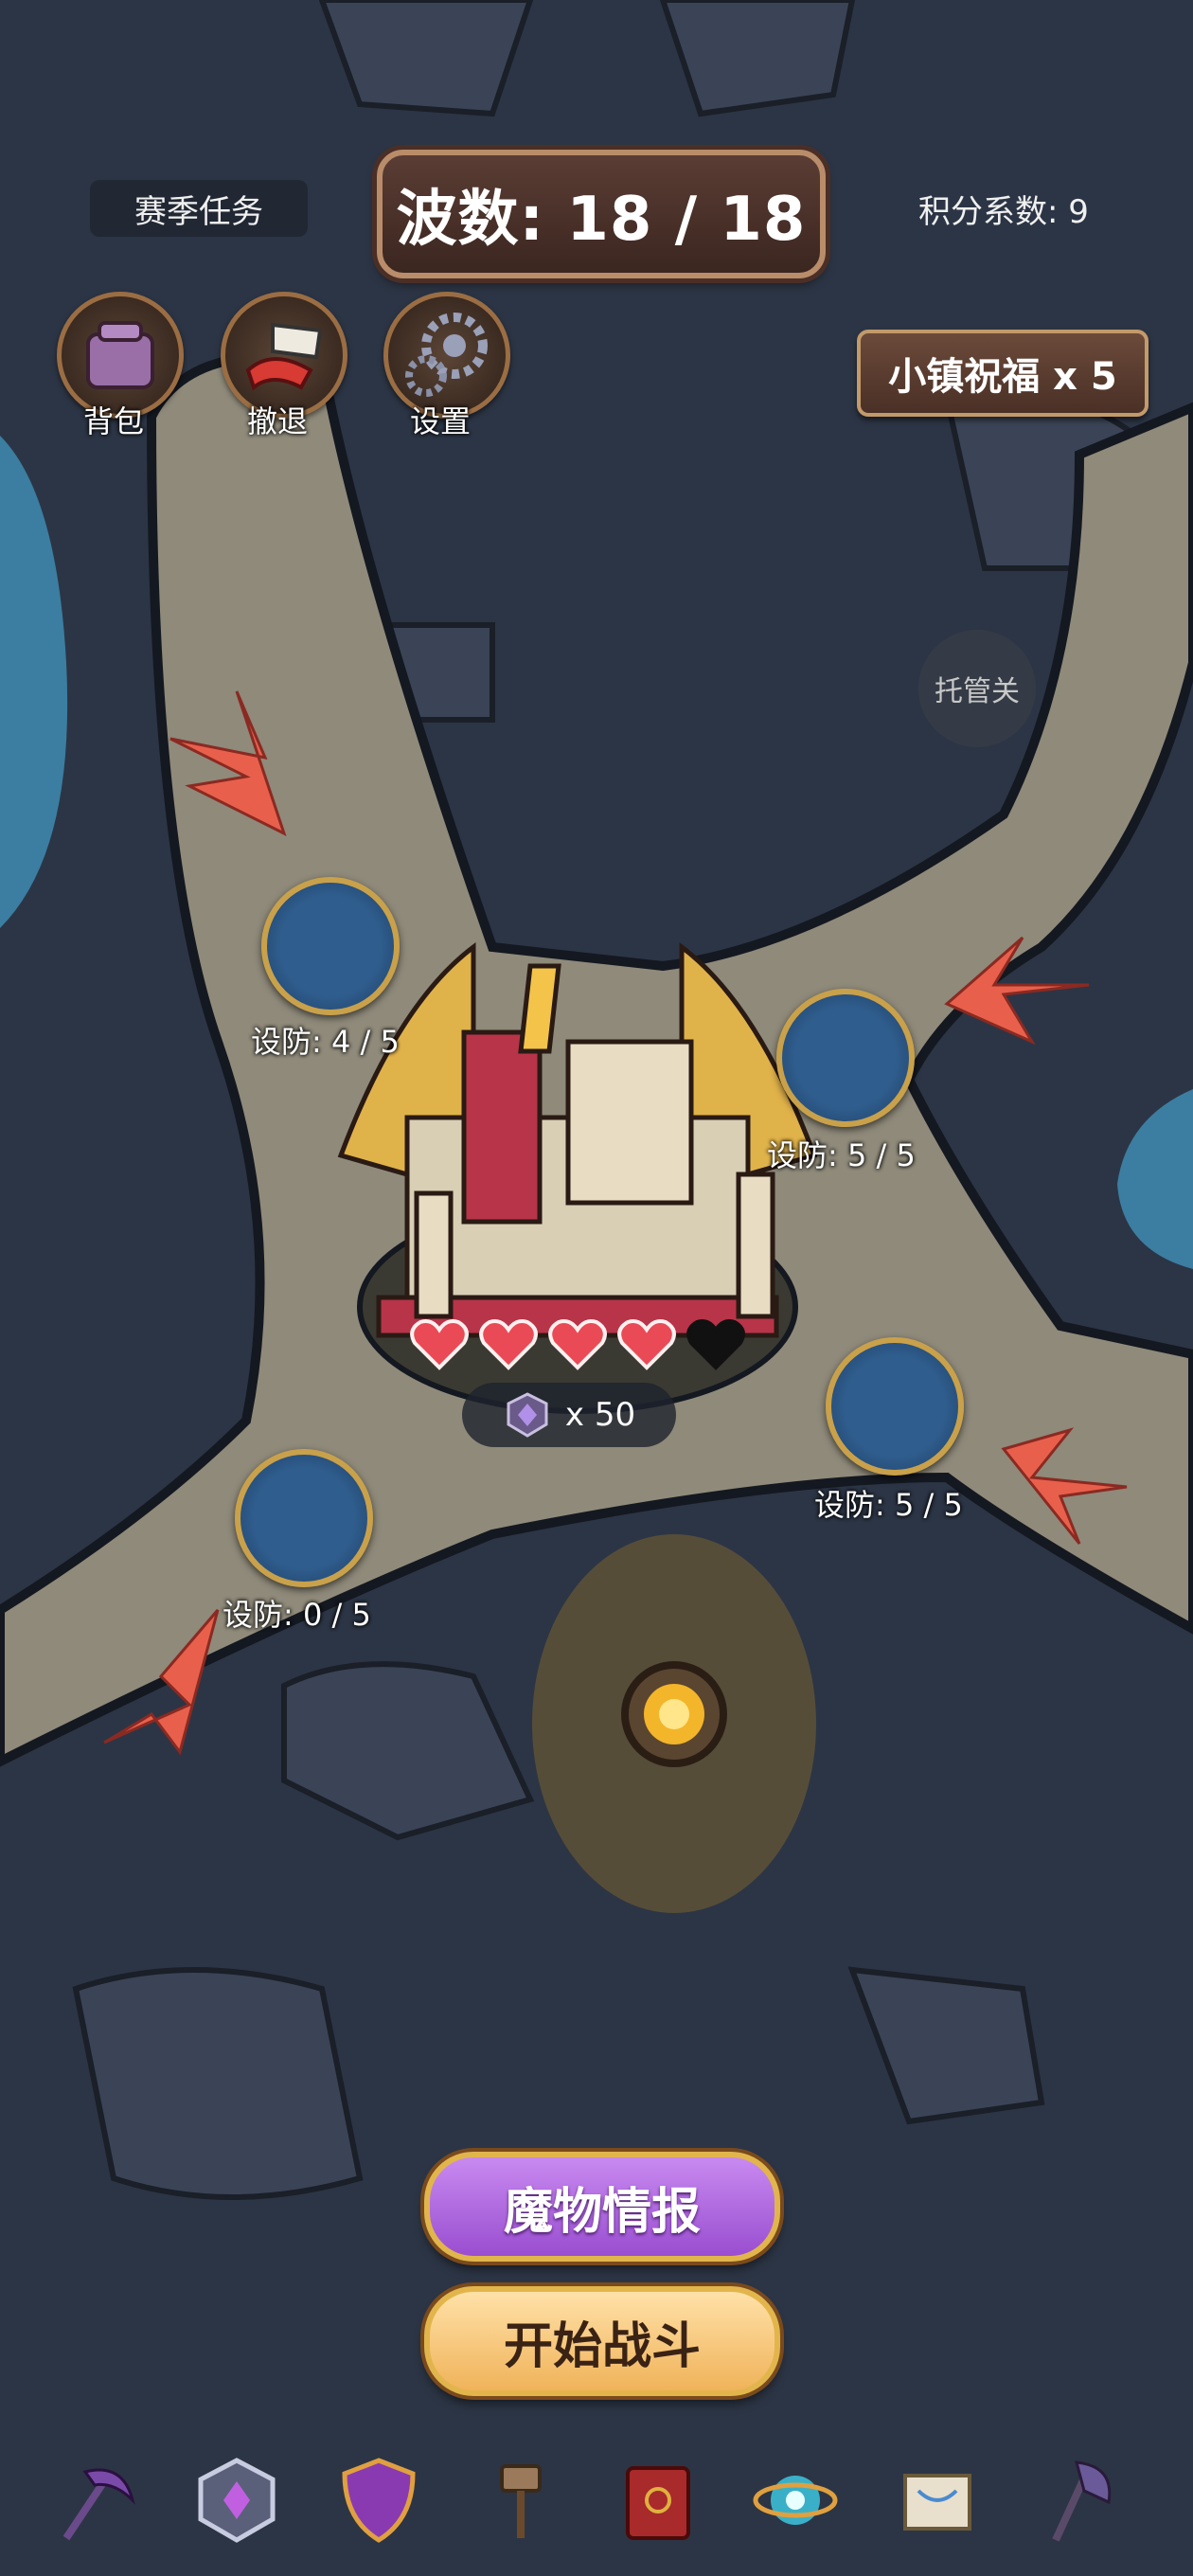  Describe the element at coordinates (440, 367) in the screenshot. I see `settings-button: 设置` at that location.